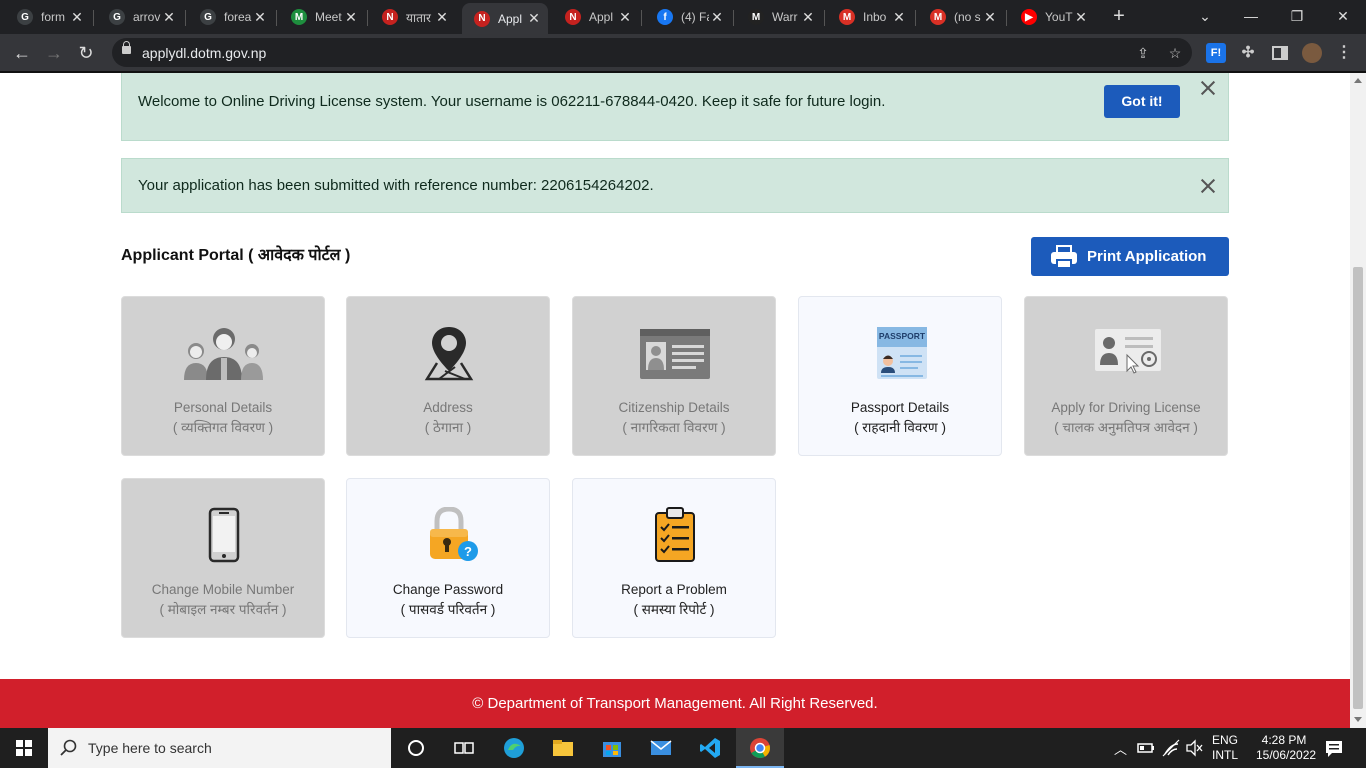 This screenshot has height=768, width=1366. I want to click on browser-tab: N यातार ✕, so click(413, 17).